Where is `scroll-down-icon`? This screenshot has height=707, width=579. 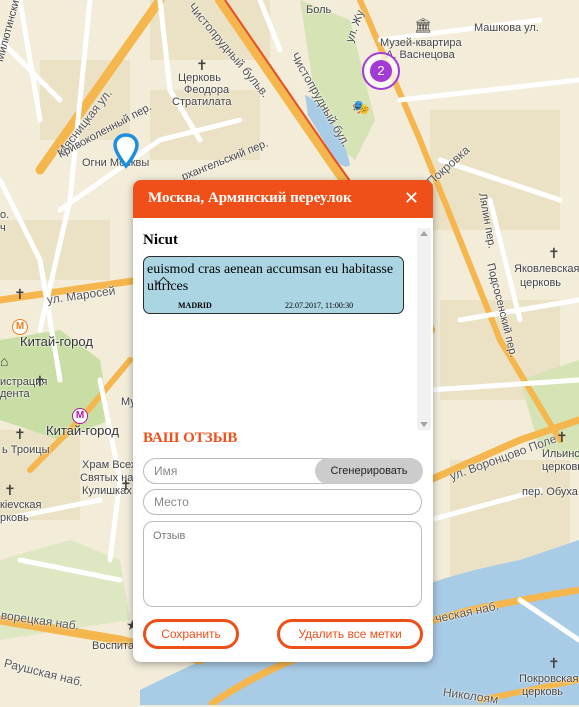
scroll-down-icon is located at coordinates (424, 424).